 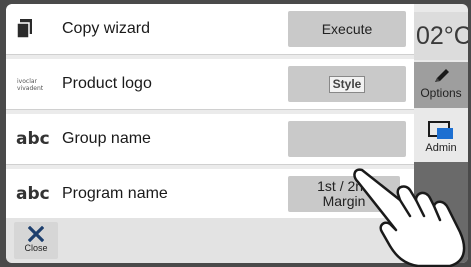 I want to click on row-label: Group name, so click(x=106, y=138).